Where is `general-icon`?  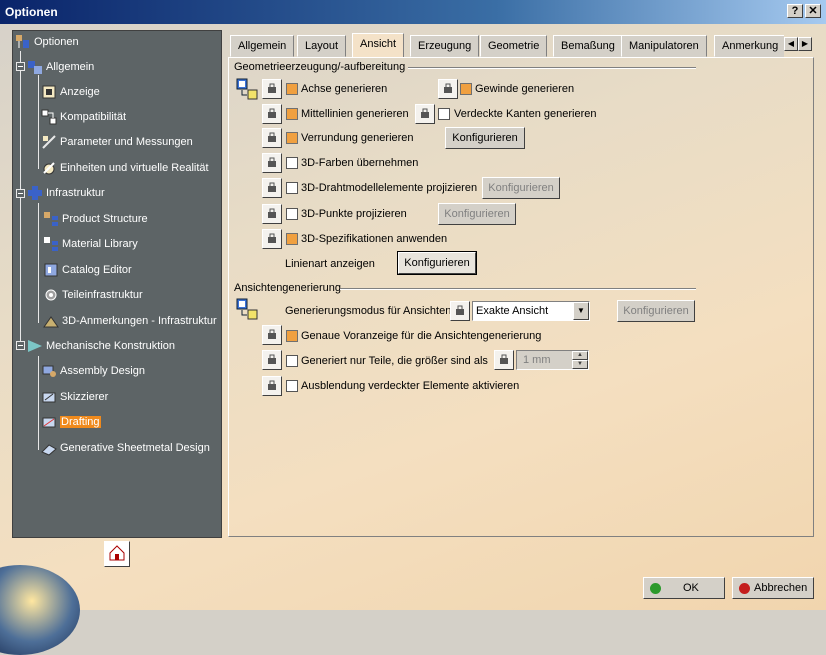
general-icon is located at coordinates (35, 67).